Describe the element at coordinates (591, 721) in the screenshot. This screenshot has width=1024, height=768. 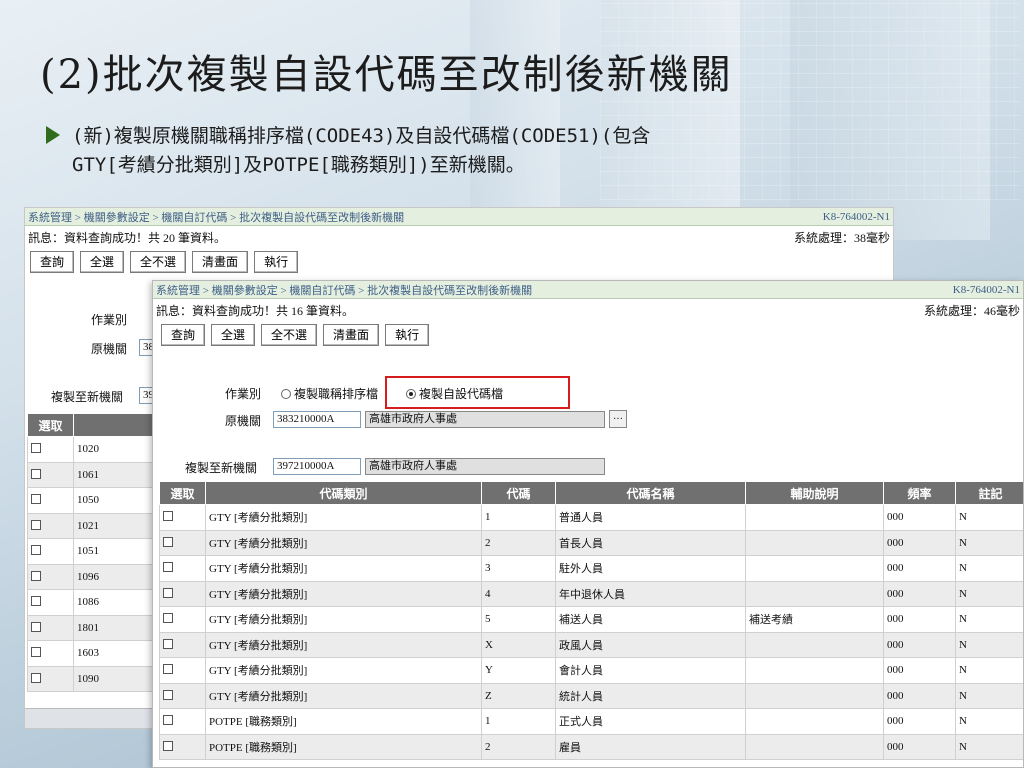
I see `table-row: POTPE [職務類別] 1 正式人員 000 N` at that location.